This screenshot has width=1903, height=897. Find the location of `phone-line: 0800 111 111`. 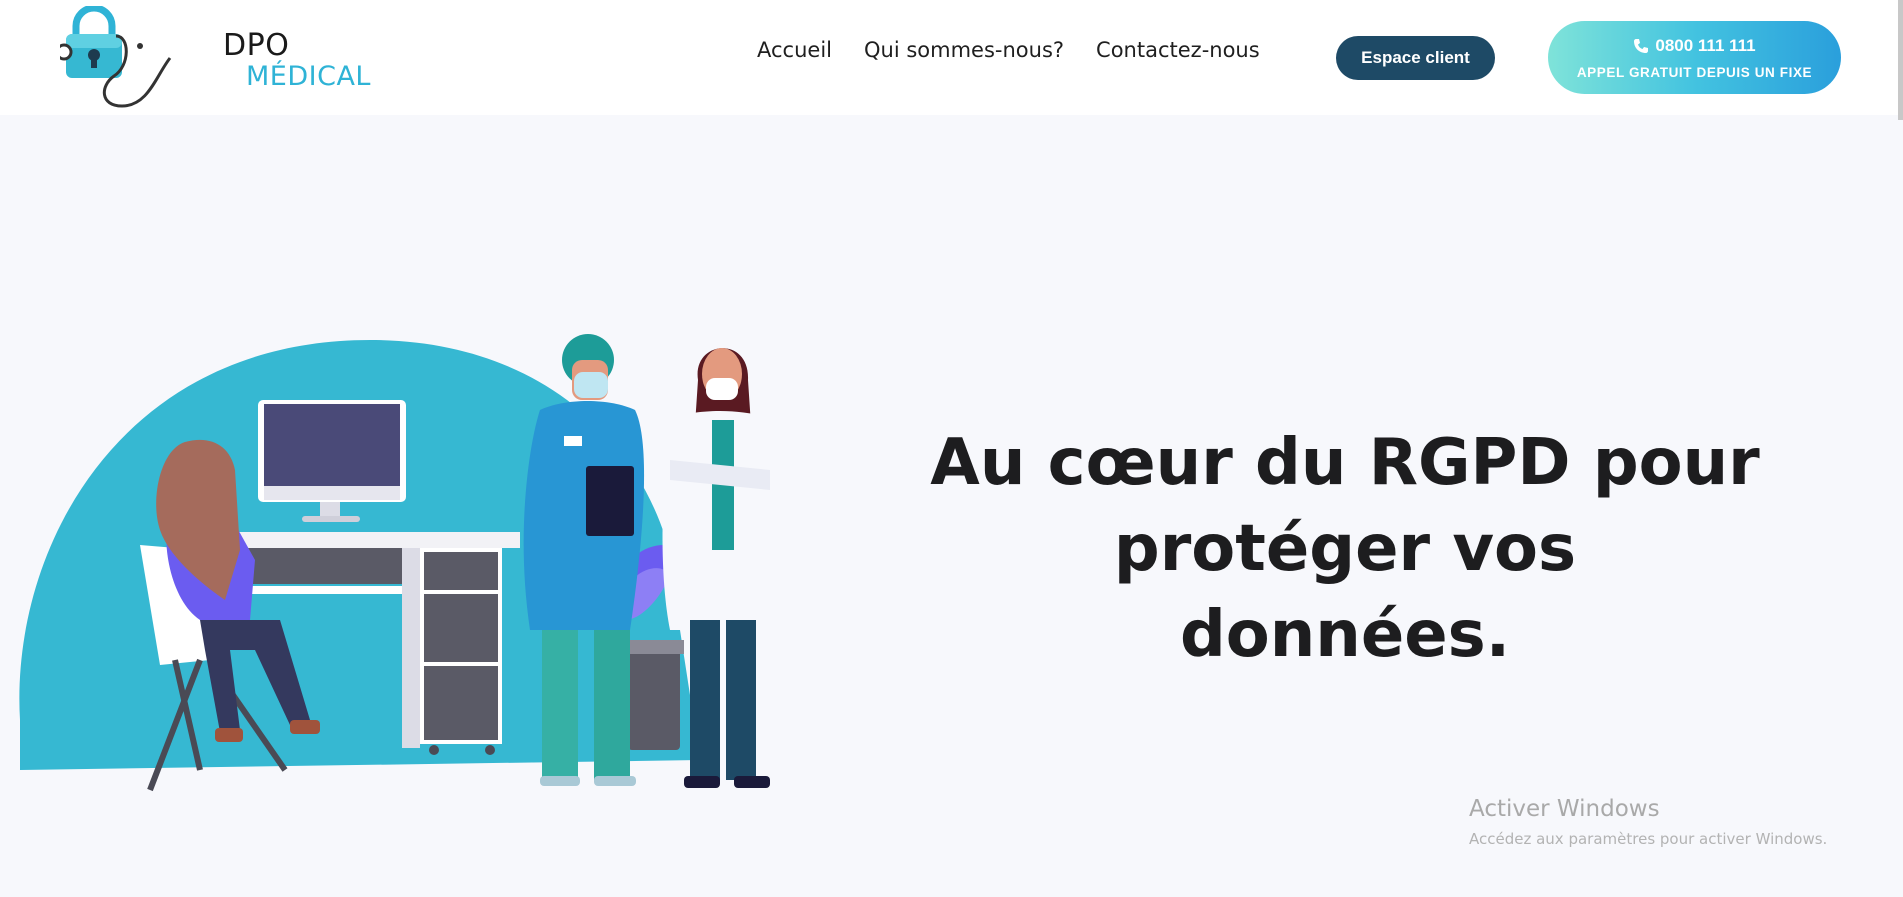

phone-line: 0800 111 111 is located at coordinates (1694, 46).